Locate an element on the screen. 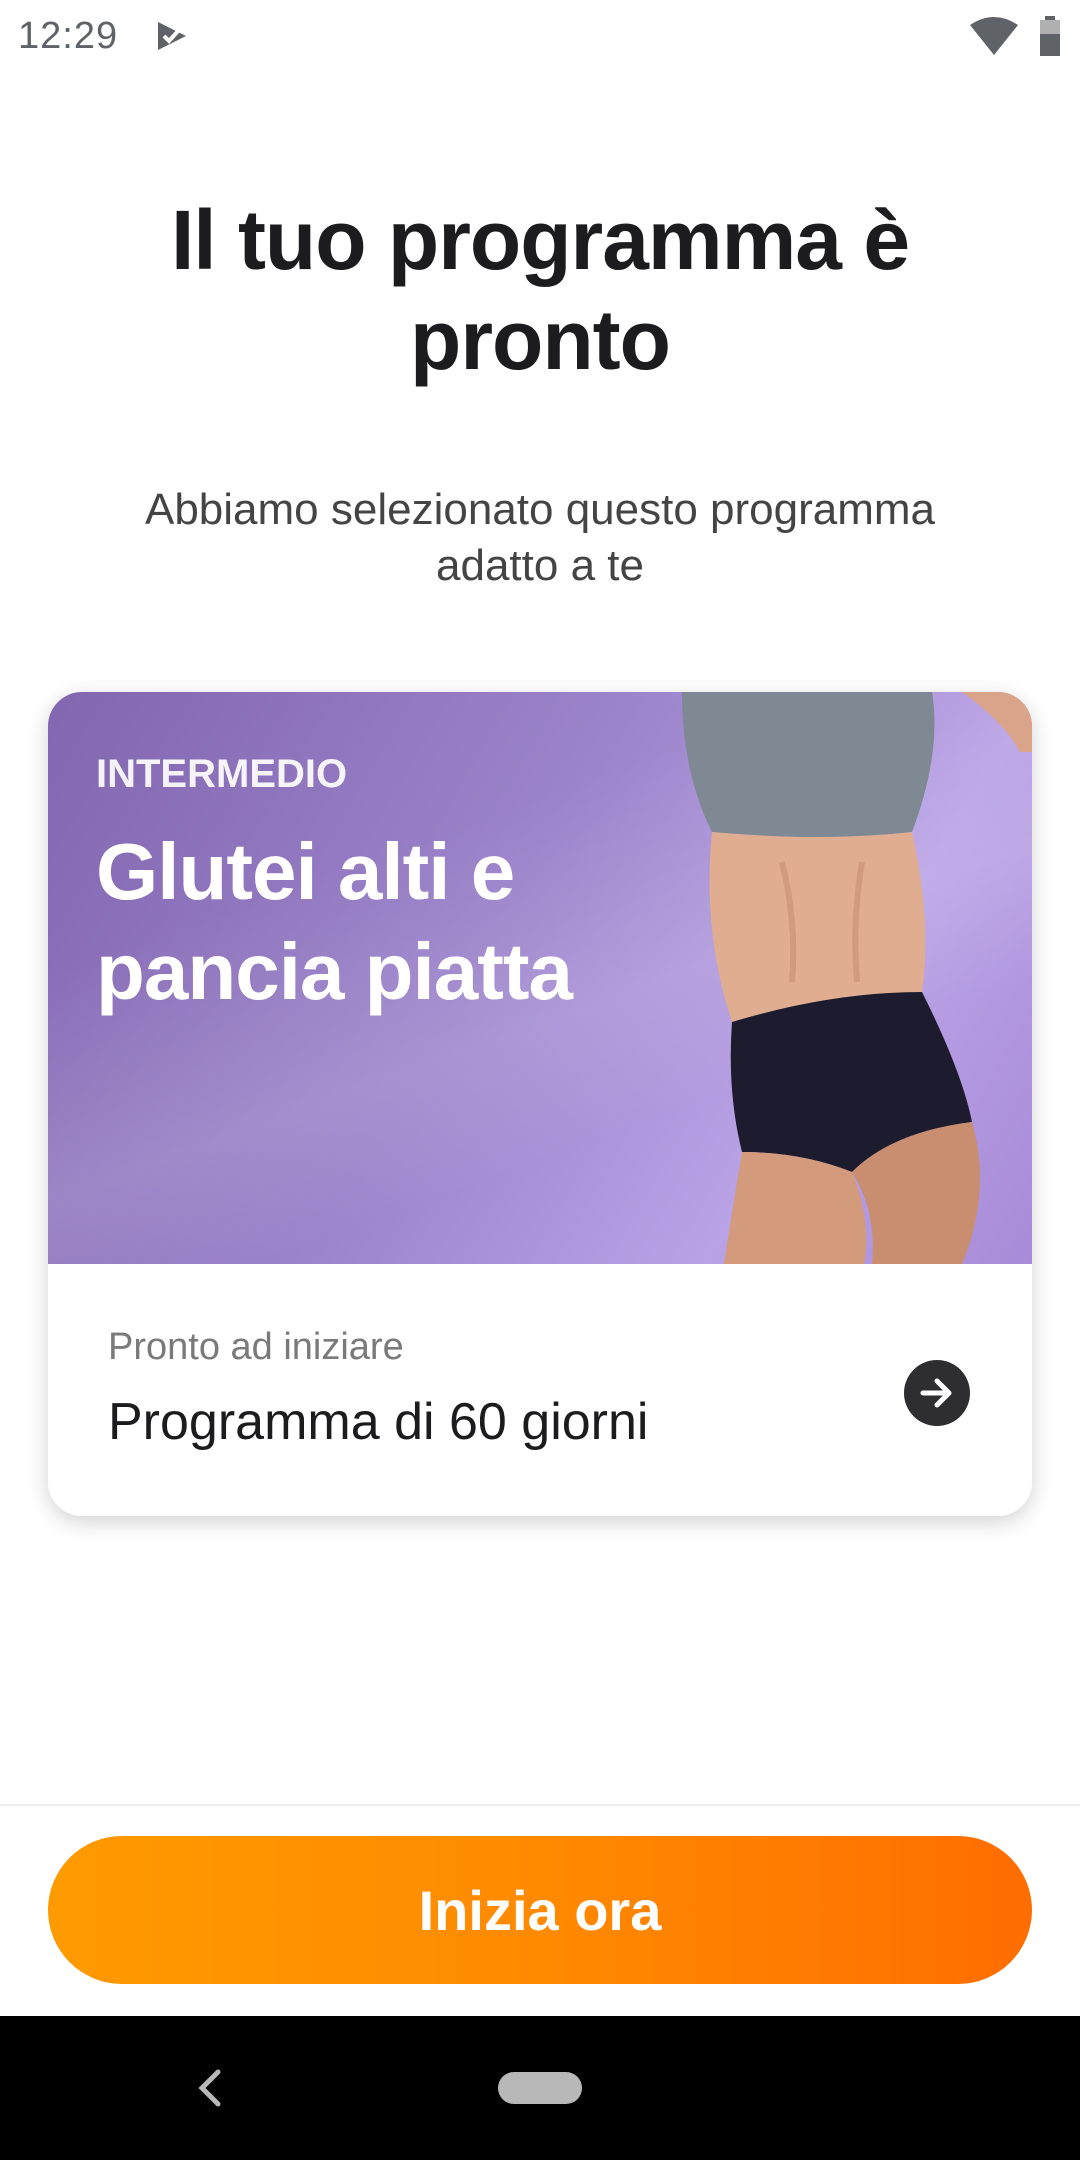 This screenshot has width=1080, height=2160. home-pill-icon is located at coordinates (540, 2088).